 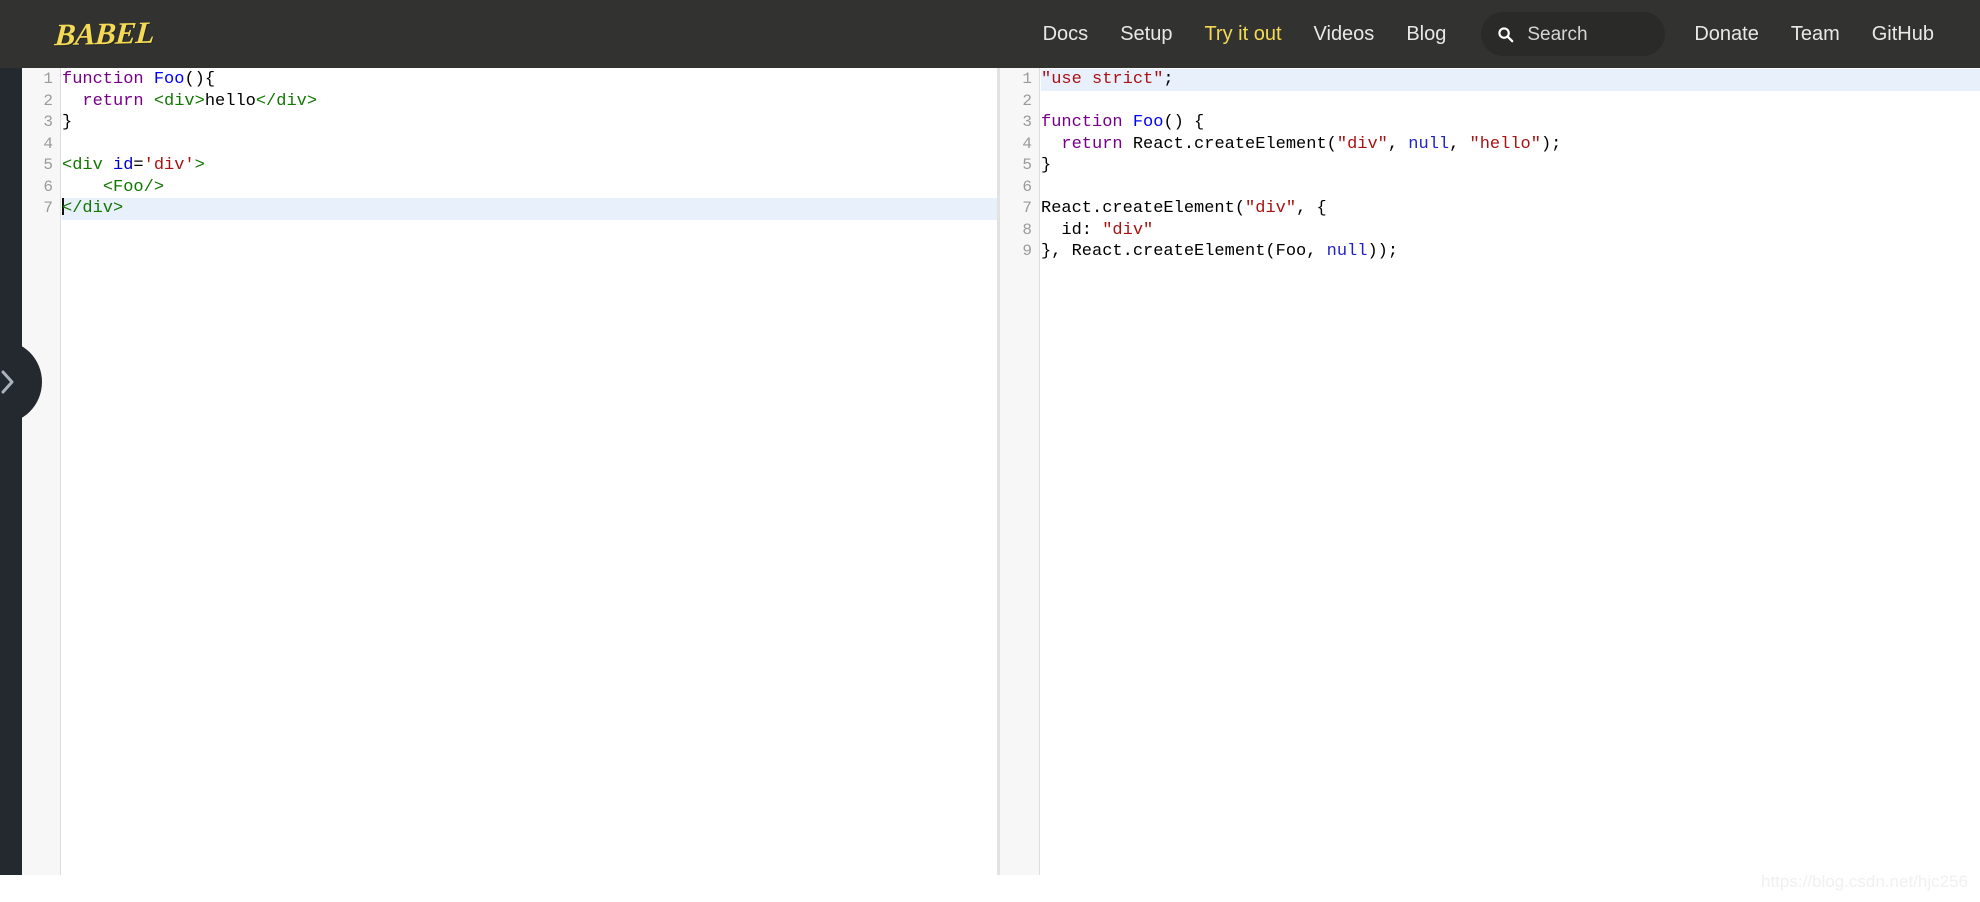 I want to click on code-token: hello, so click(x=230, y=101).